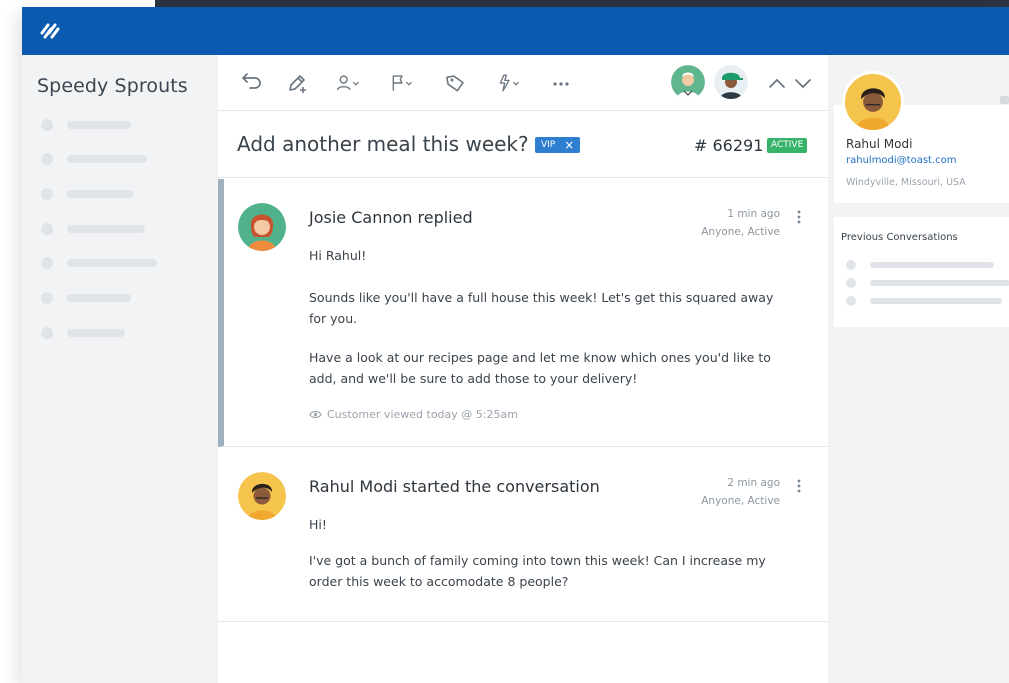  I want to click on josie-cannon-avatar, so click(262, 227).